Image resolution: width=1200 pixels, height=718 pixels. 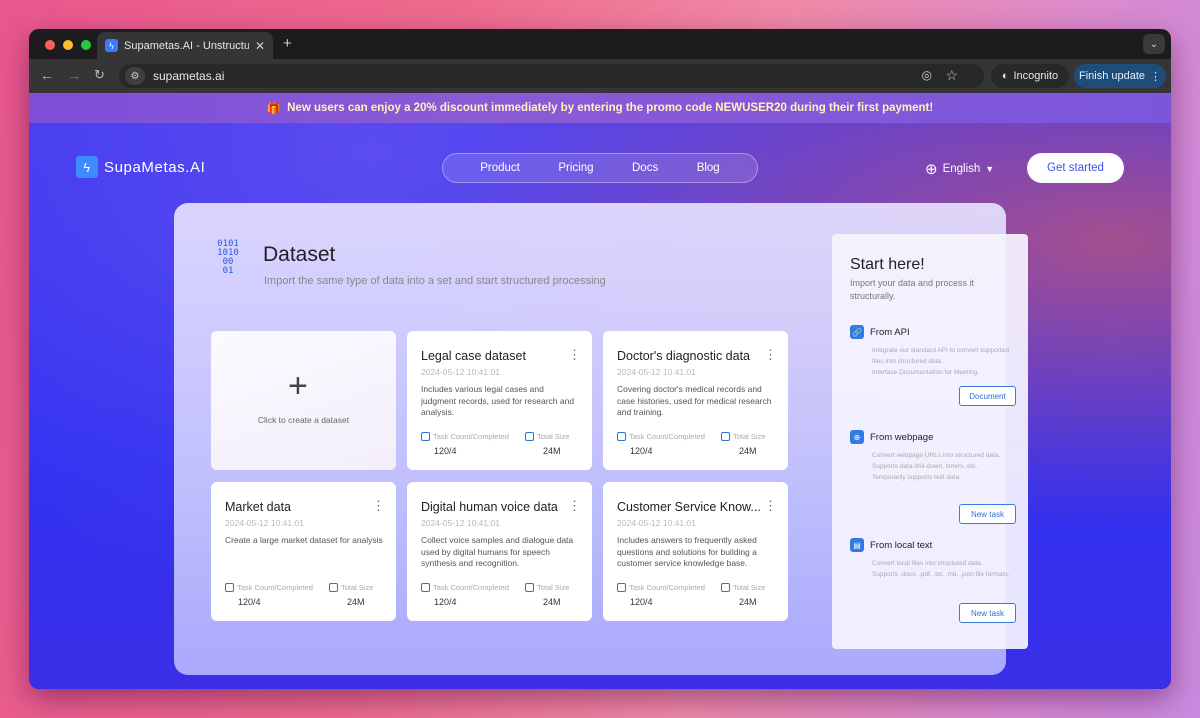 I want to click on tab-strip: ϟ Supametas.AI - Unstructured ✕ + ⌄, so click(x=600, y=44).